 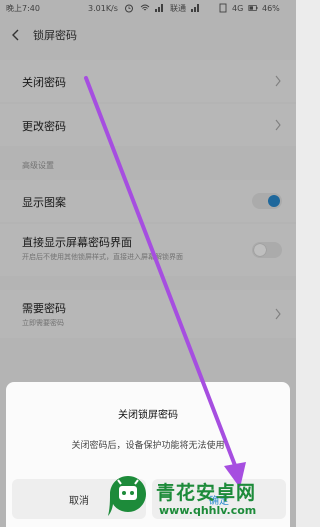 What do you see at coordinates (206, 493) in the screenshot?
I see `watermark-name: 青花安卓网` at bounding box center [206, 493].